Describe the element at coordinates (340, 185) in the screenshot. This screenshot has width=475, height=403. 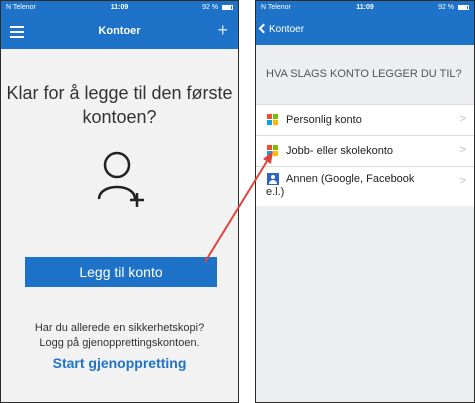
I see `account-option-label: Annen (Google, Facebook e.l.)` at that location.